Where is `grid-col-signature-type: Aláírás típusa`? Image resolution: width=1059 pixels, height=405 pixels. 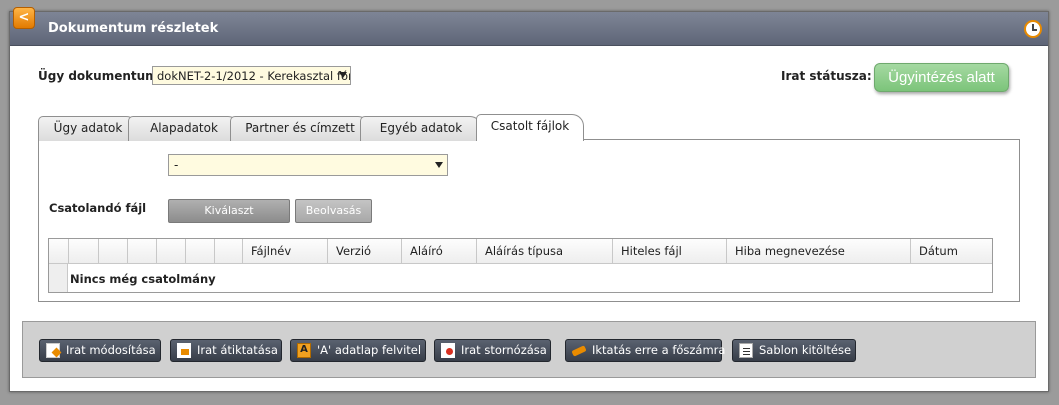 grid-col-signature-type: Aláírás típusa is located at coordinates (544, 251).